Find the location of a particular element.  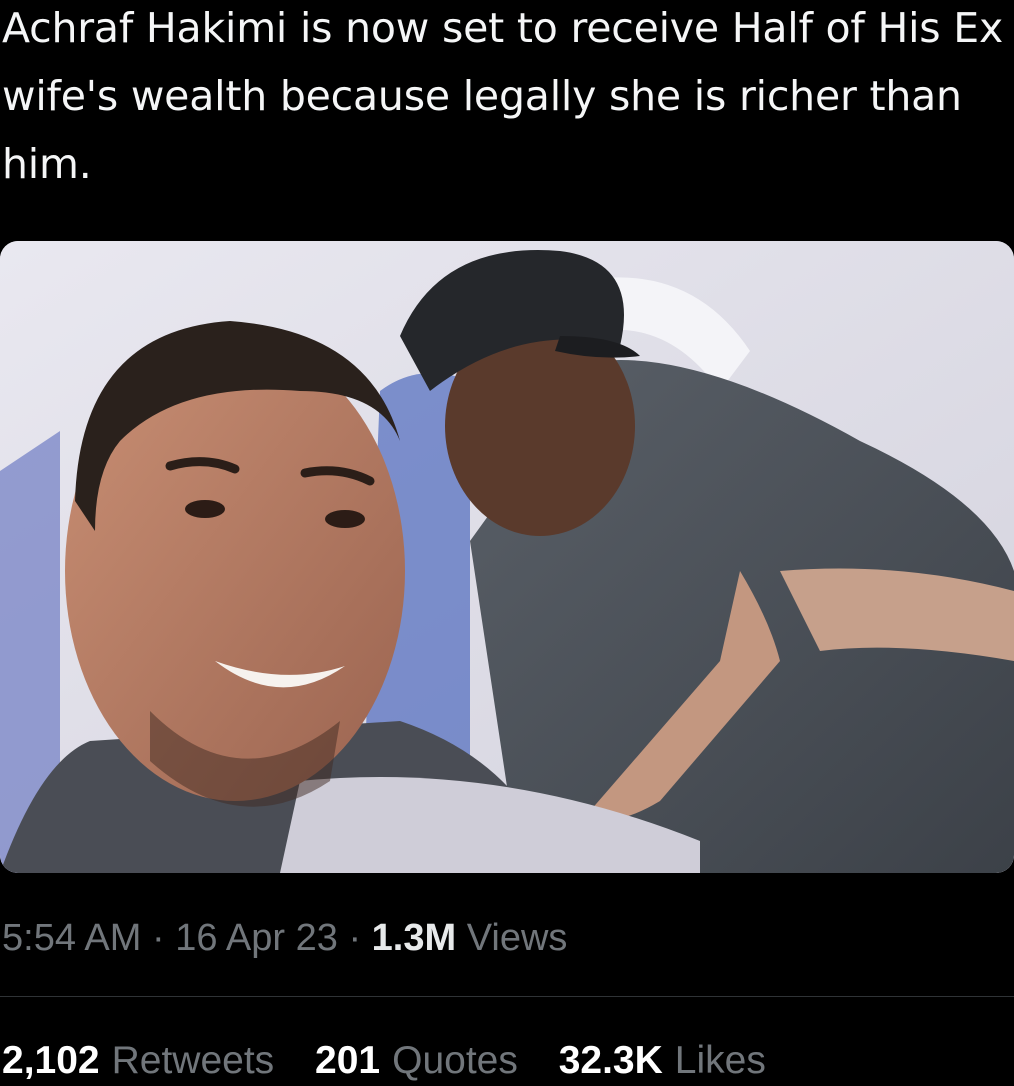

quotes-count: 201 is located at coordinates (348, 1060).